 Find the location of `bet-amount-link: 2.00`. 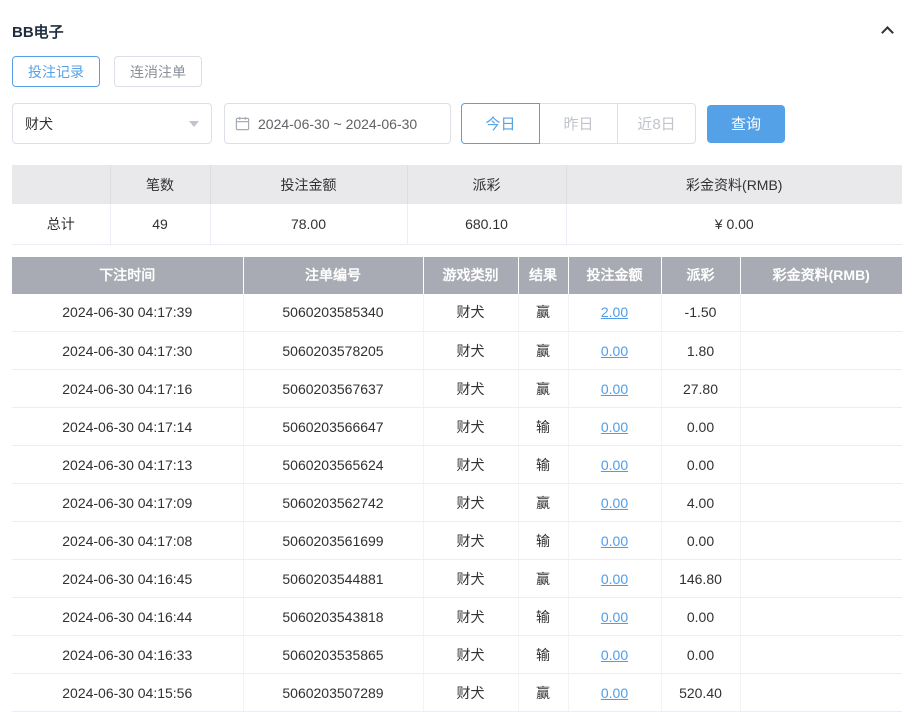

bet-amount-link: 2.00 is located at coordinates (614, 312).